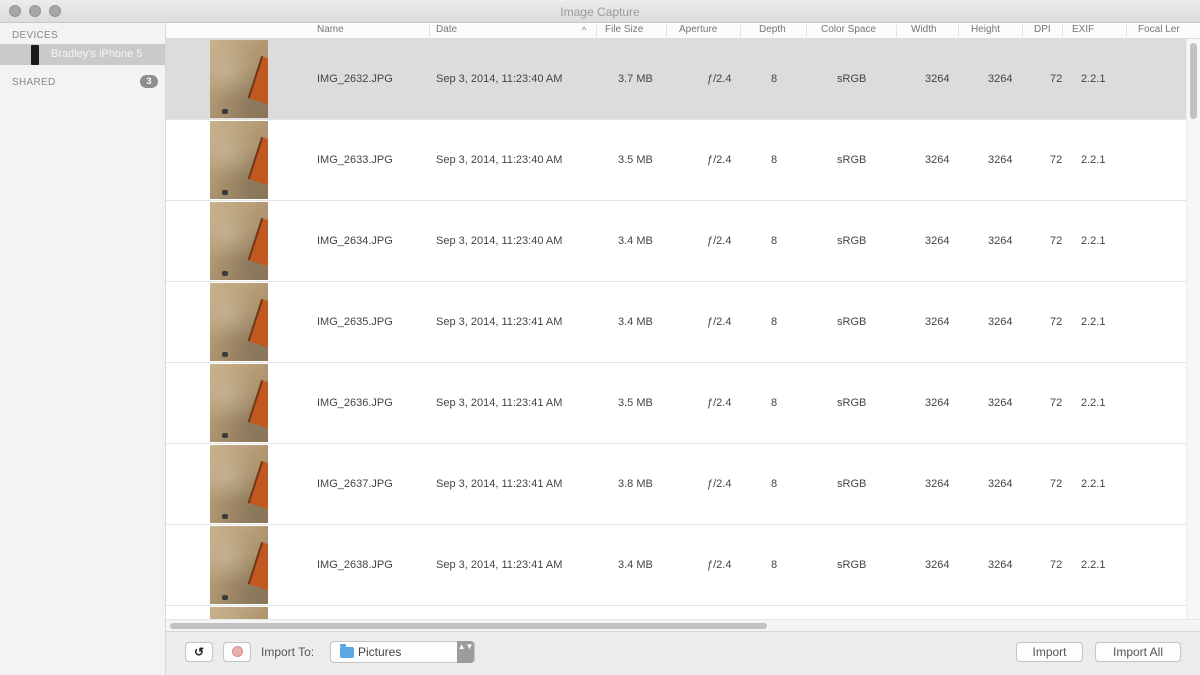 The width and height of the screenshot is (1200, 675). What do you see at coordinates (772, 29) in the screenshot?
I see `column-header-depth: Depth` at bounding box center [772, 29].